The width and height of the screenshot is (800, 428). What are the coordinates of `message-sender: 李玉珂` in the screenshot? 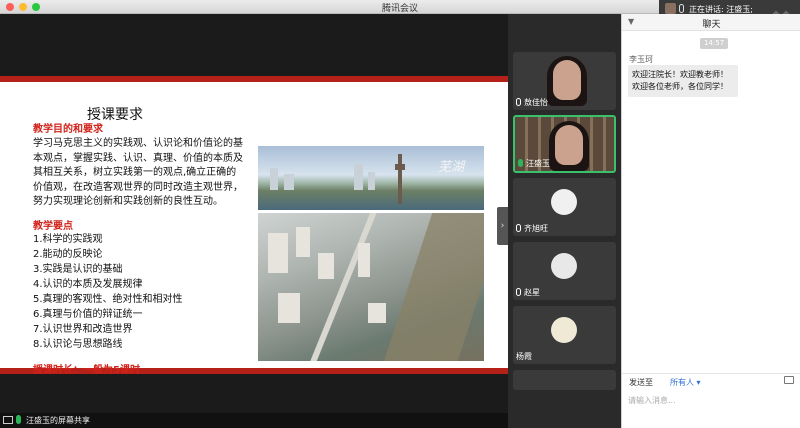 It's located at (641, 59).